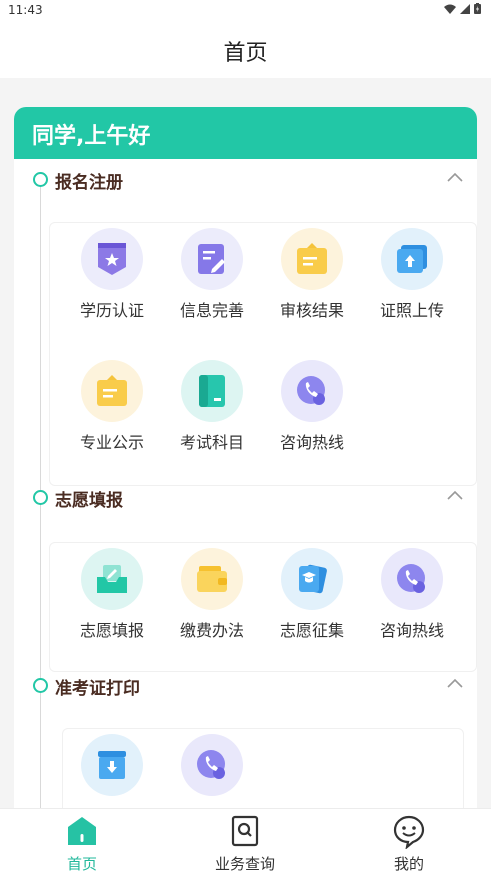 The height and width of the screenshot is (874, 491). Describe the element at coordinates (112, 594) in the screenshot. I see `grid-item-volunteer-filling: 志愿填报` at that location.